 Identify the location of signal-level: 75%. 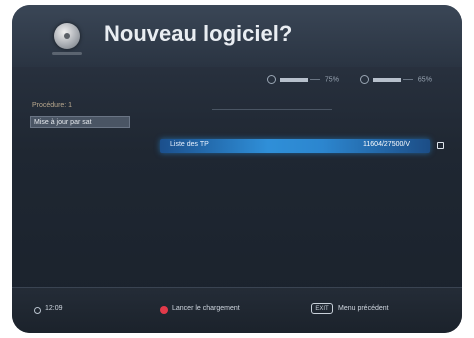
(303, 79).